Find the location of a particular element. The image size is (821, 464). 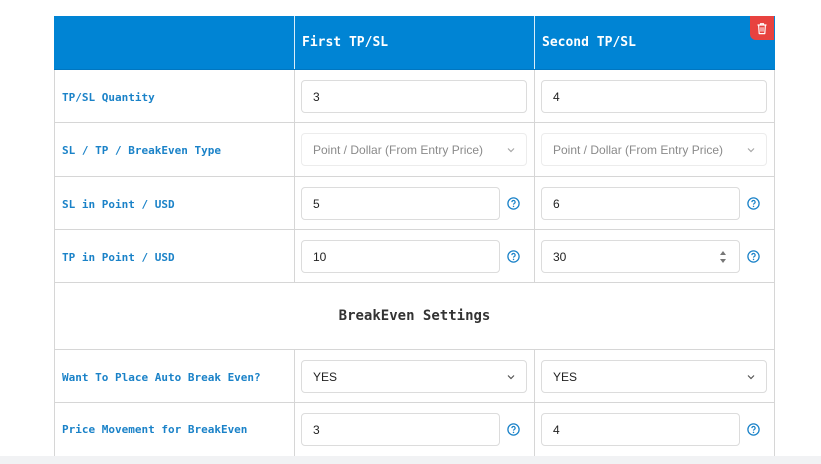

second-tp-input: 30 is located at coordinates (640, 256).